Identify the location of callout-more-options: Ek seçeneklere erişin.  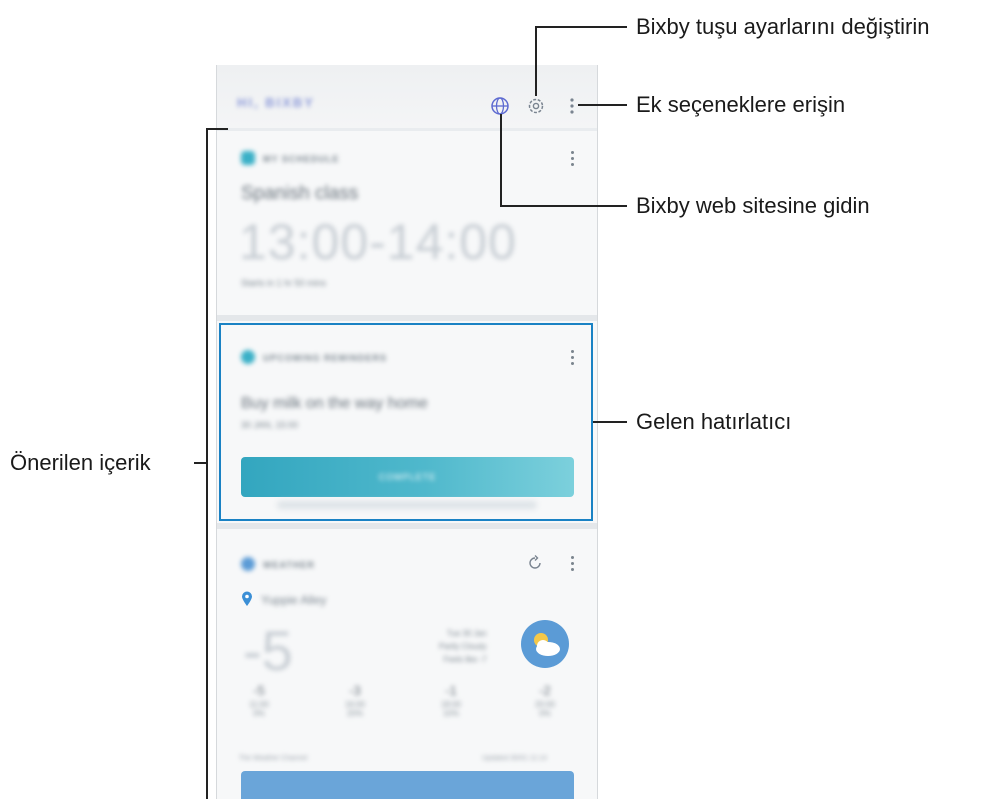
(741, 104).